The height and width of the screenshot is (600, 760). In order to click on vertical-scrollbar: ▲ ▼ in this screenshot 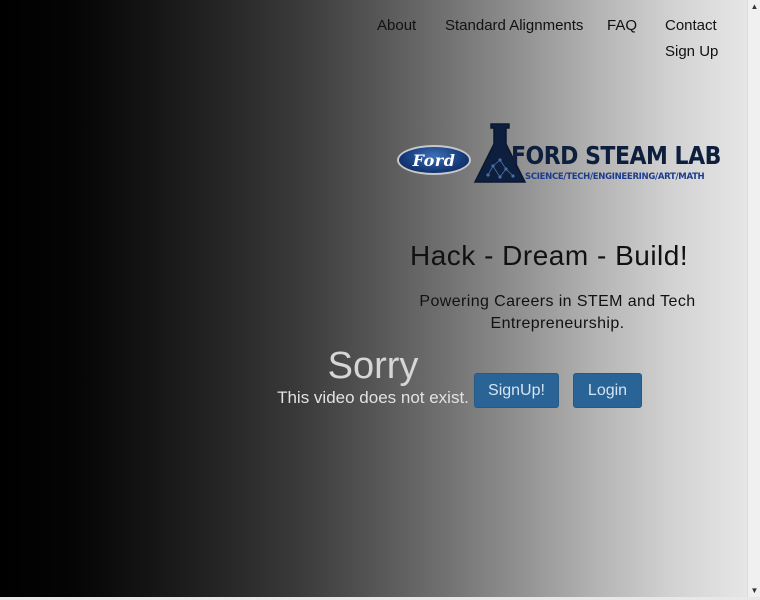, I will do `click(753, 298)`.